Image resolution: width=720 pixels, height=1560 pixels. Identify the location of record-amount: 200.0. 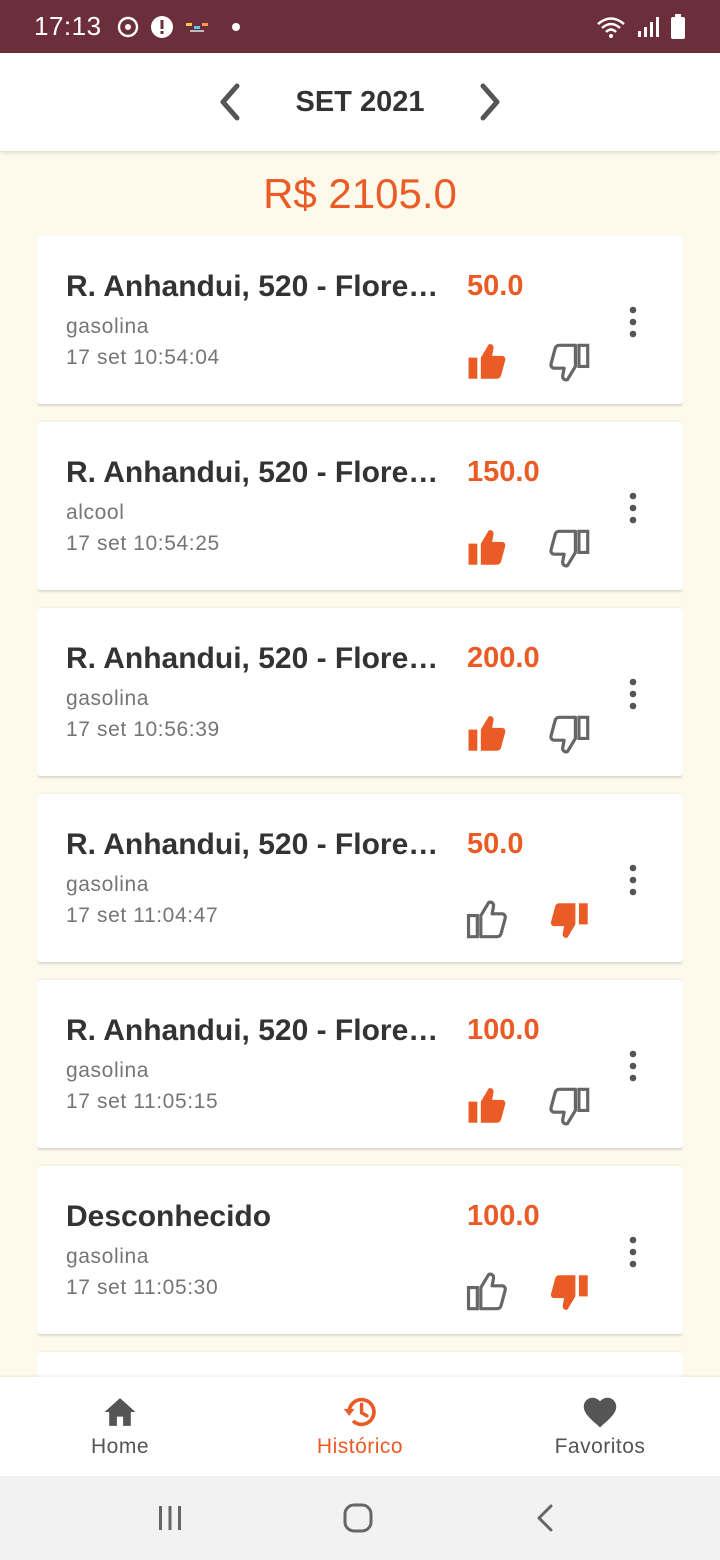
(503, 658).